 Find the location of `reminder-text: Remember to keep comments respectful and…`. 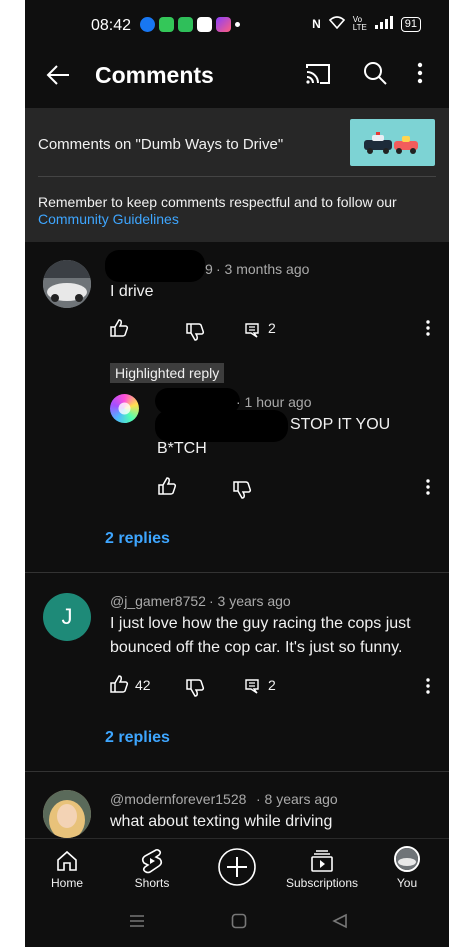

reminder-text: Remember to keep comments respectful and… is located at coordinates (217, 202).